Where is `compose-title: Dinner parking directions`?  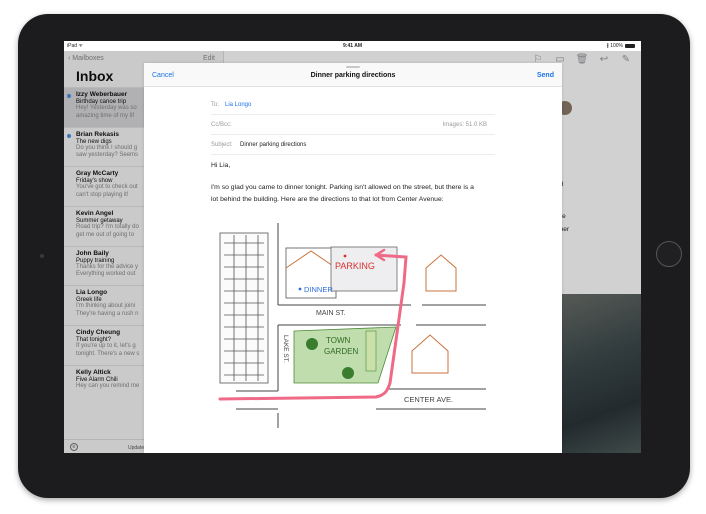
compose-title: Dinner parking directions is located at coordinates (353, 75).